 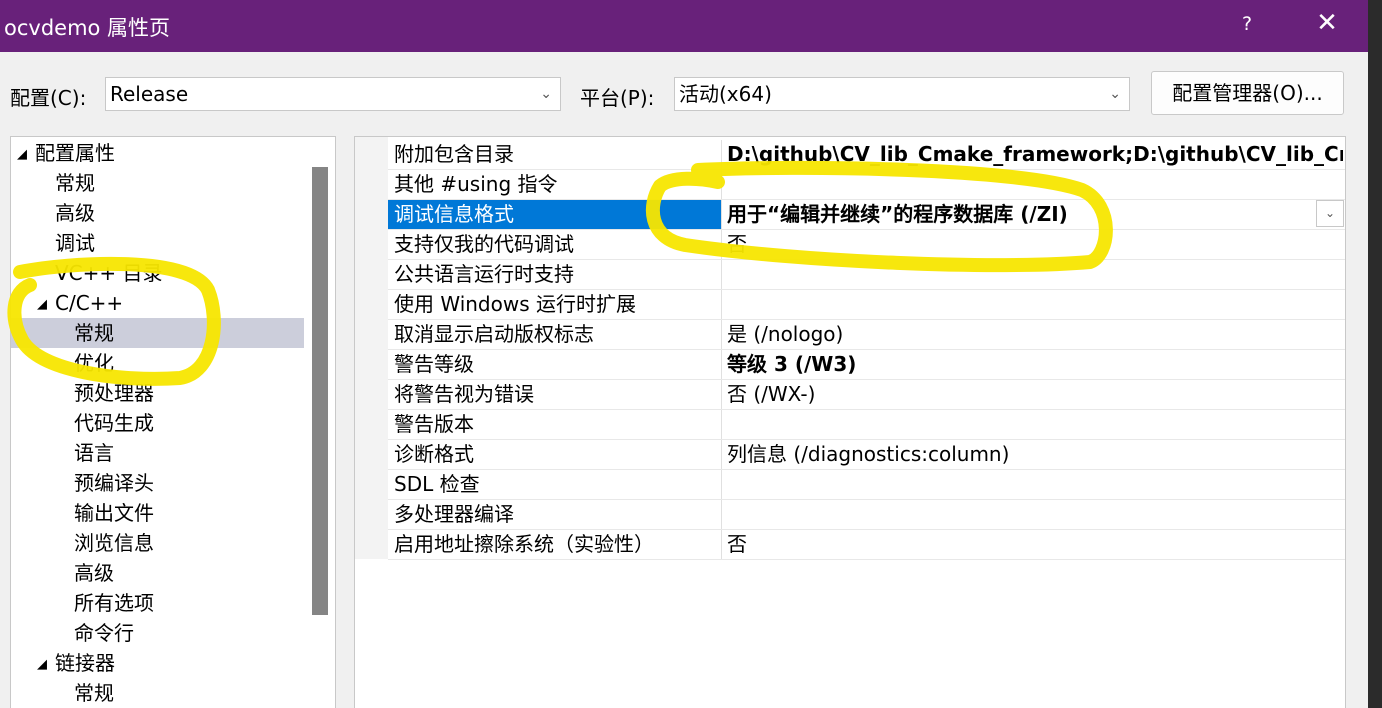 I want to click on tree-item-browse-information: 浏览信息, so click(x=114, y=543).